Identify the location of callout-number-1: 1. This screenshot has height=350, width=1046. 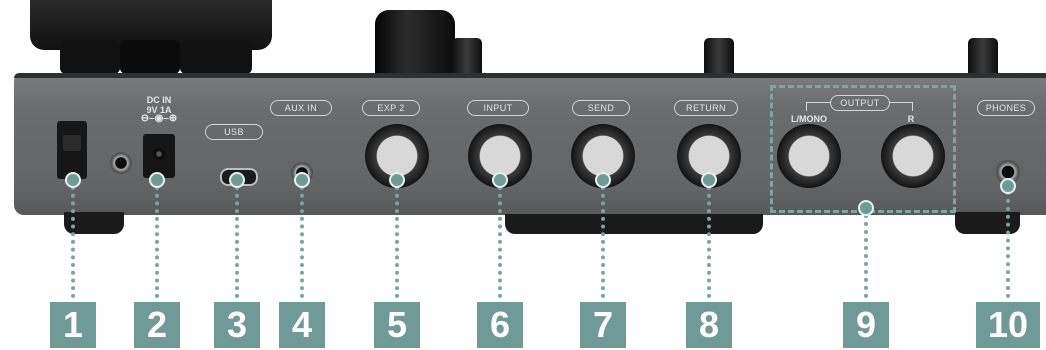
(73, 325).